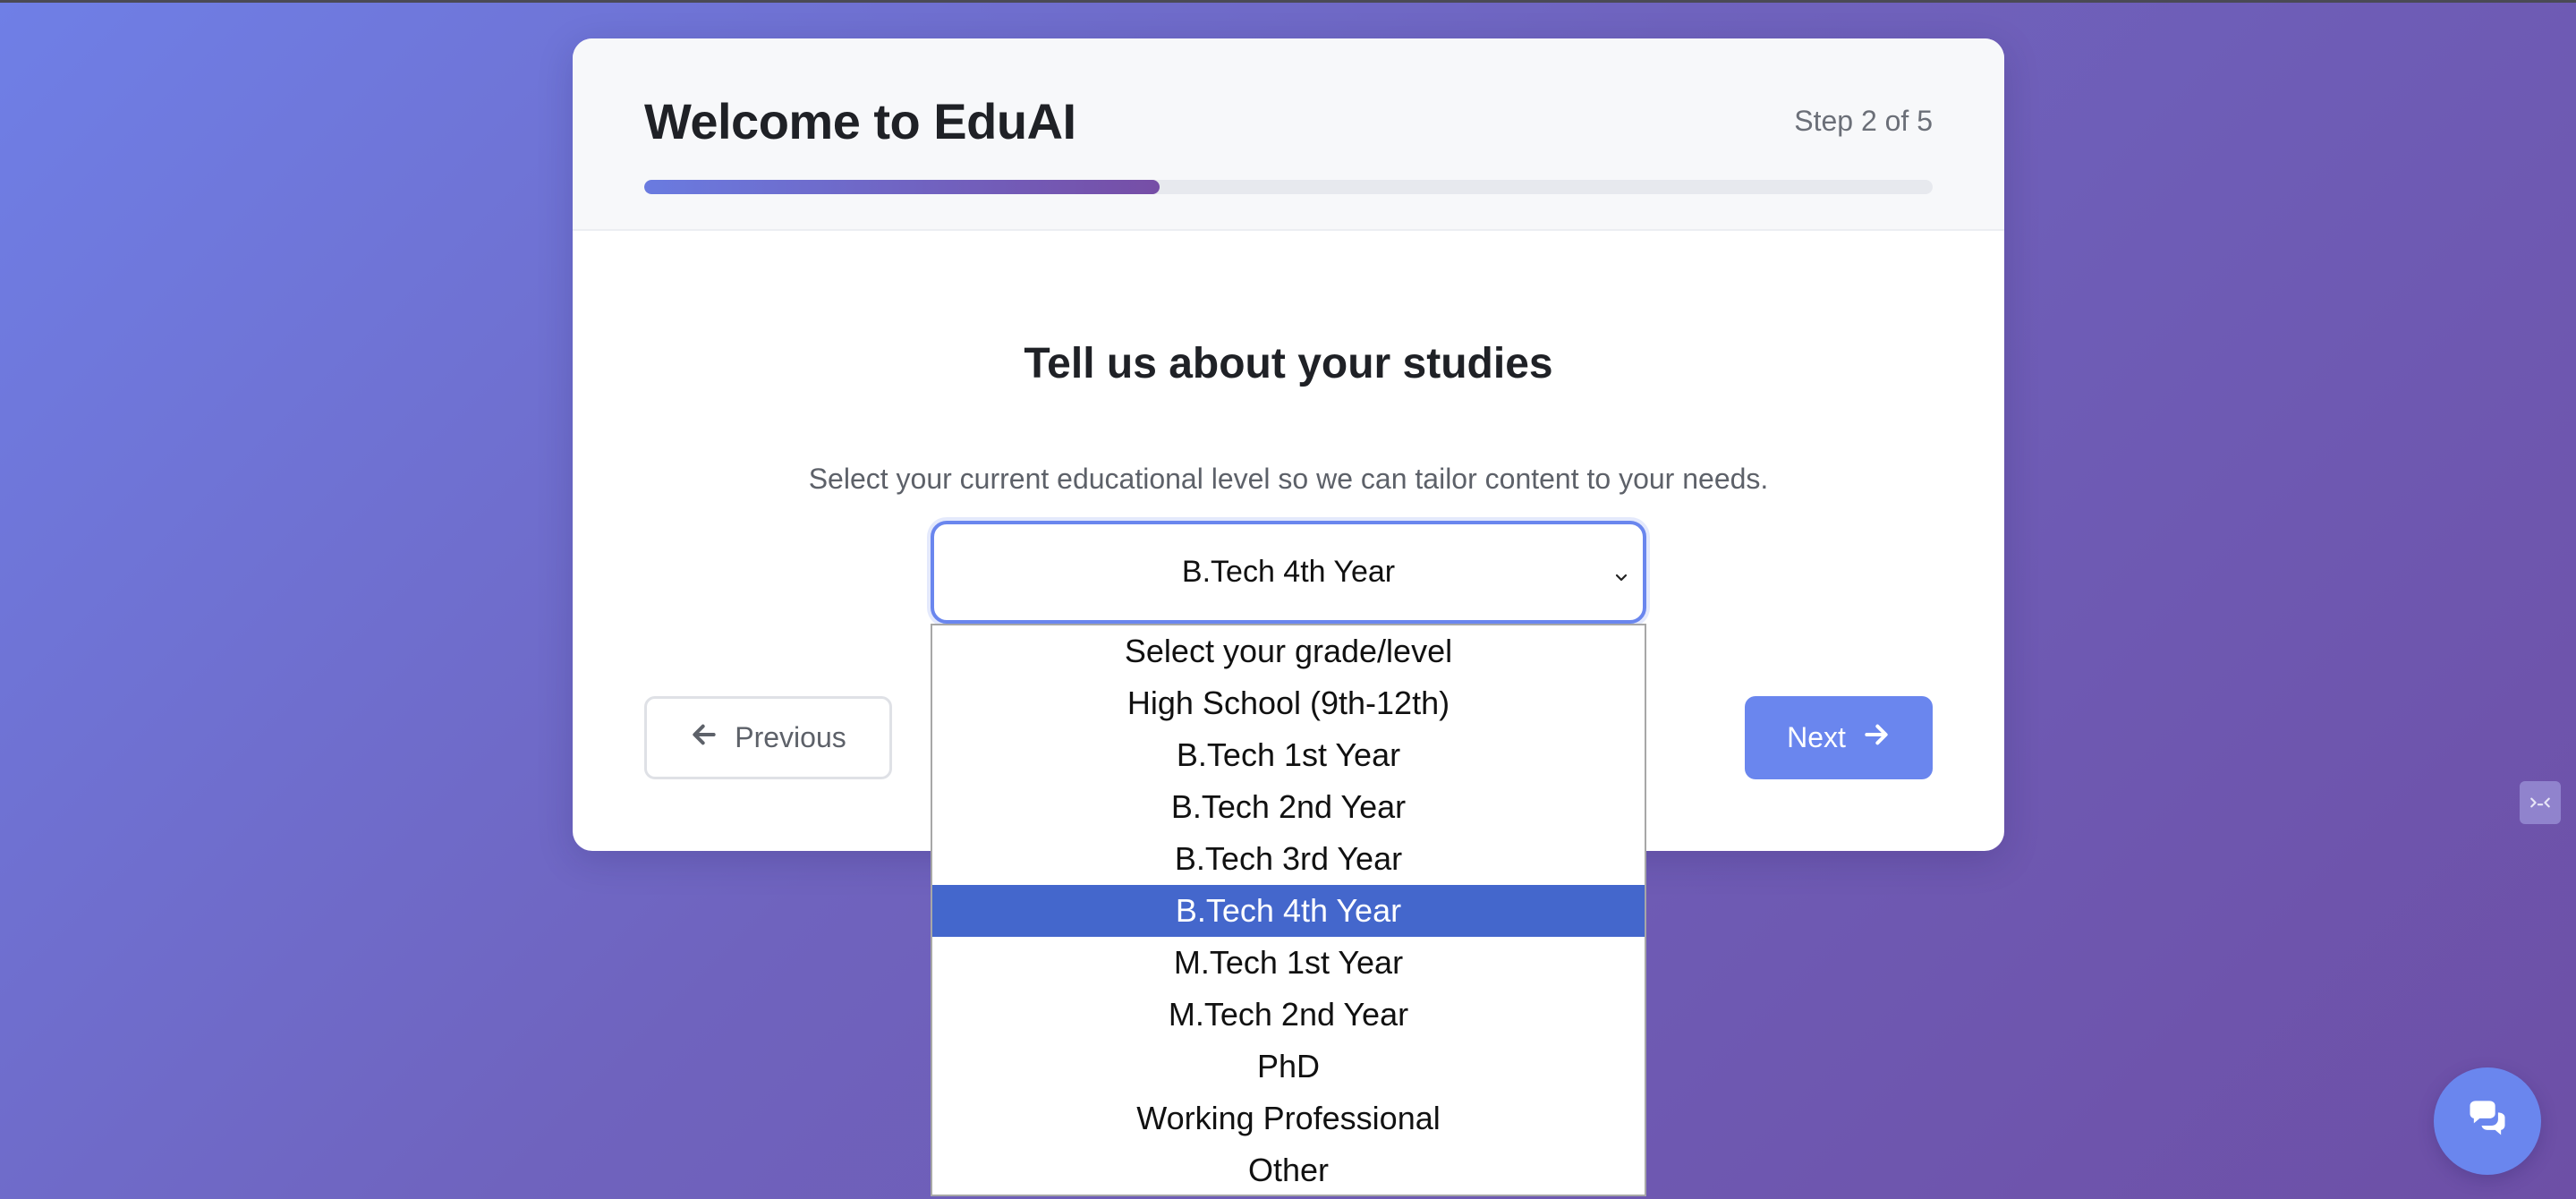 The height and width of the screenshot is (1199, 2576). Describe the element at coordinates (1863, 121) in the screenshot. I see `step-indicator: Step 2 of 5` at that location.